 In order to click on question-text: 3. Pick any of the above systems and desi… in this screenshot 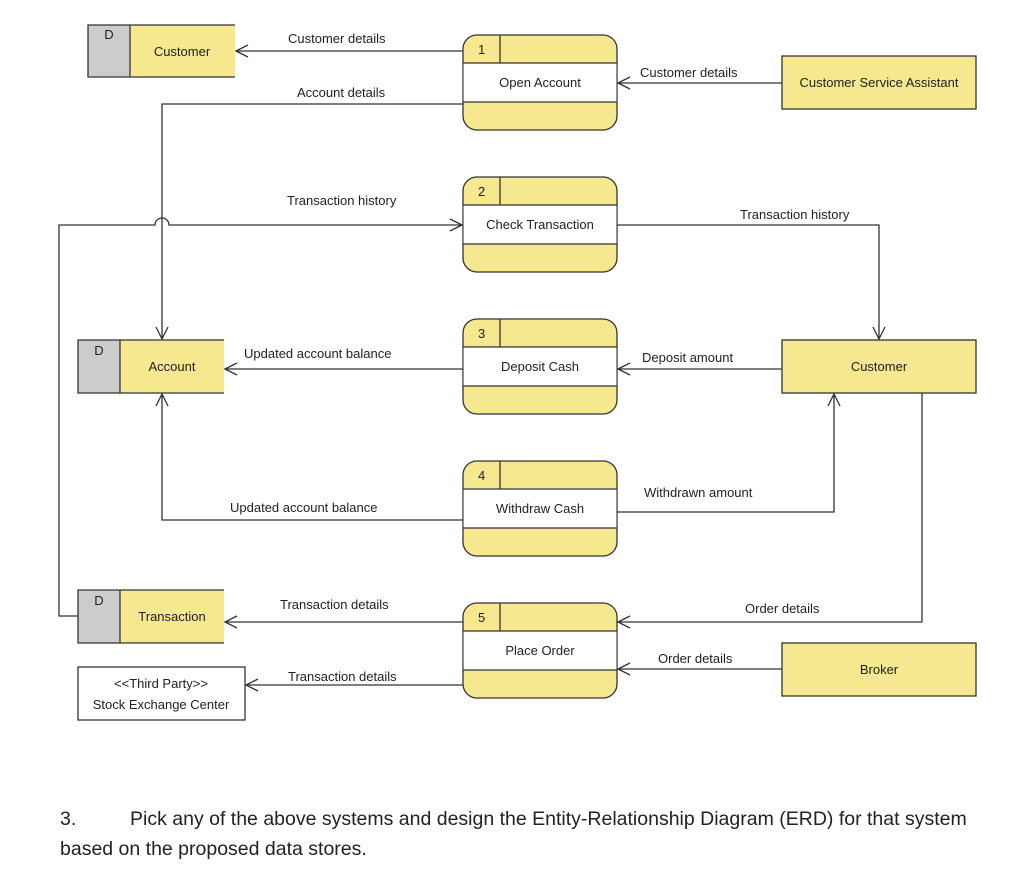, I will do `click(530, 834)`.